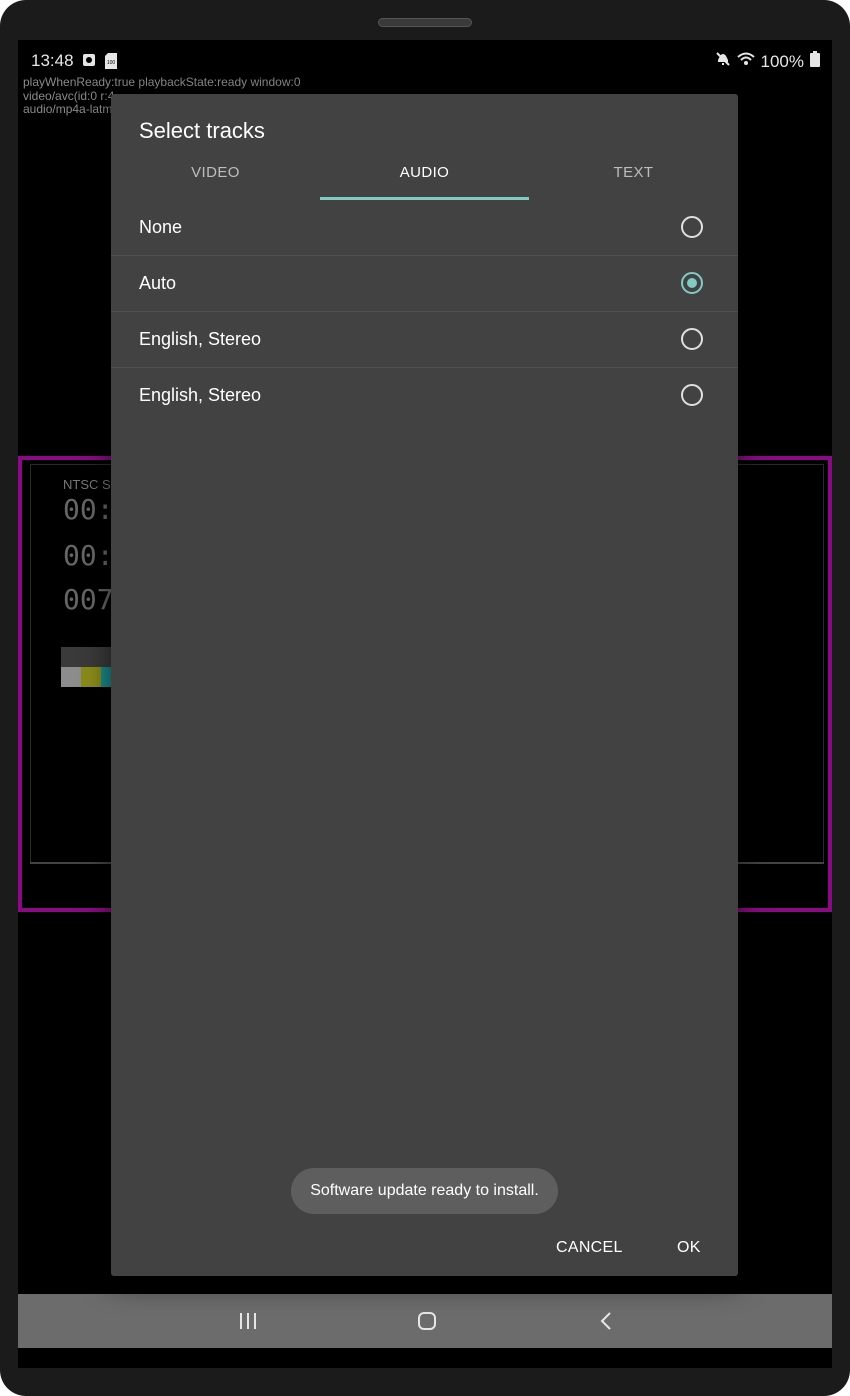 The height and width of the screenshot is (1396, 850). I want to click on mute-icon, so click(723, 61).